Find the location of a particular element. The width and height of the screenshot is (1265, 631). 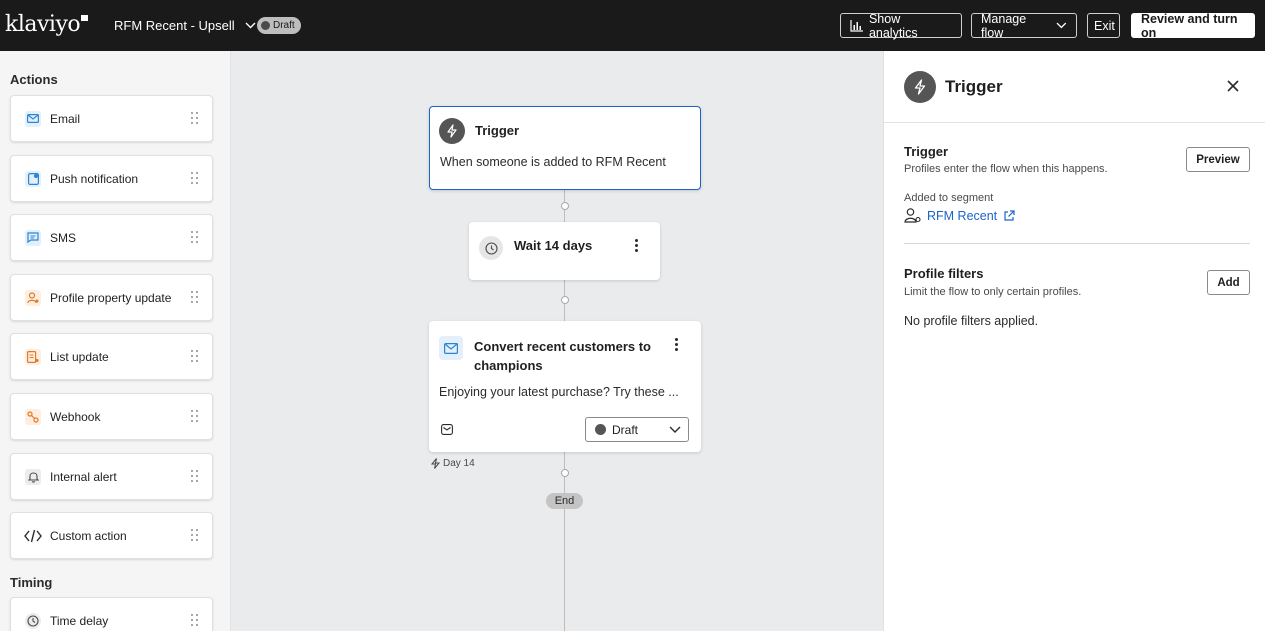

segment-link: RFM Recent is located at coordinates (959, 215).